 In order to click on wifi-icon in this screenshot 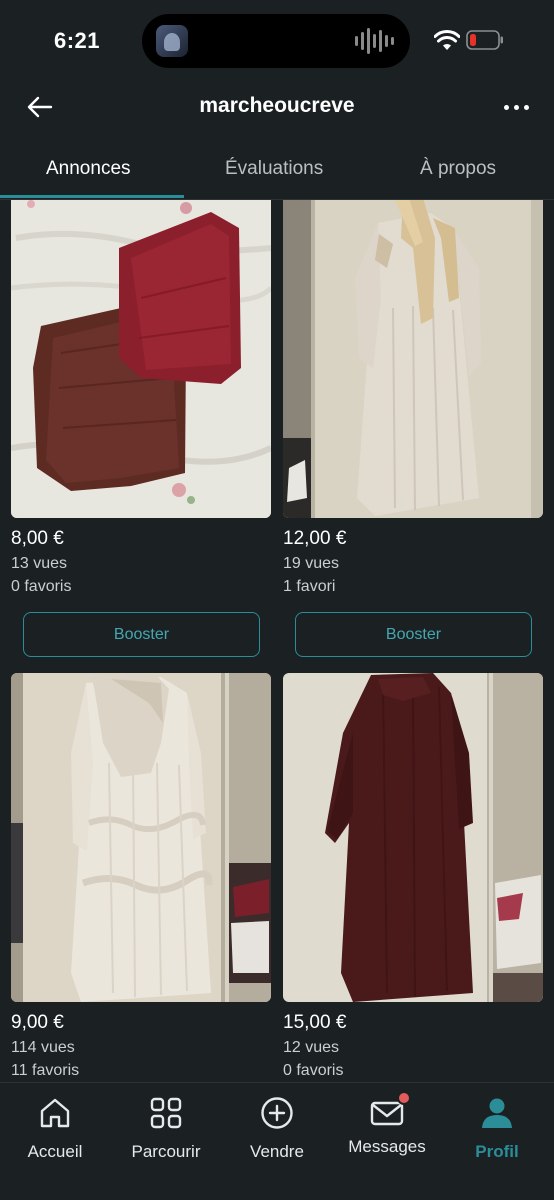, I will do `click(447, 40)`.